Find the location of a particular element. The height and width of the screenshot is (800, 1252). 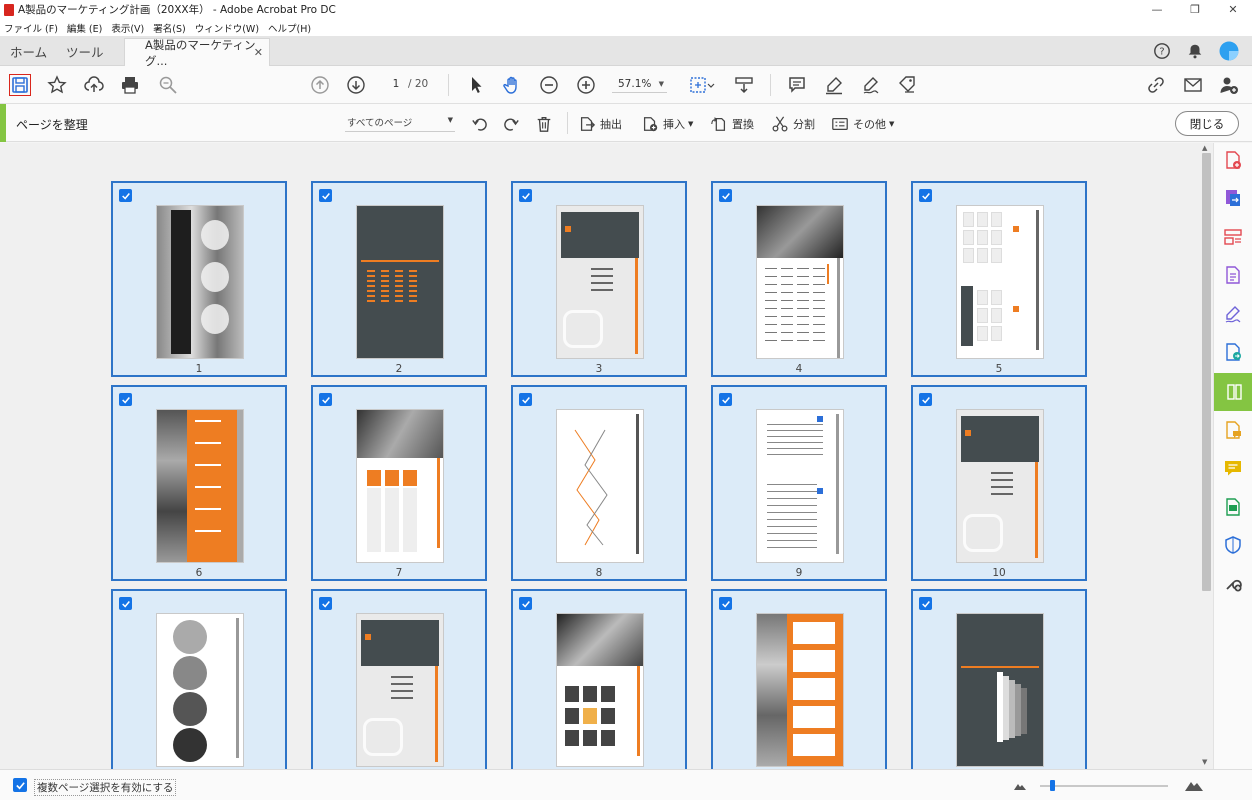

fill-sign-tag-icon is located at coordinates (907, 85).